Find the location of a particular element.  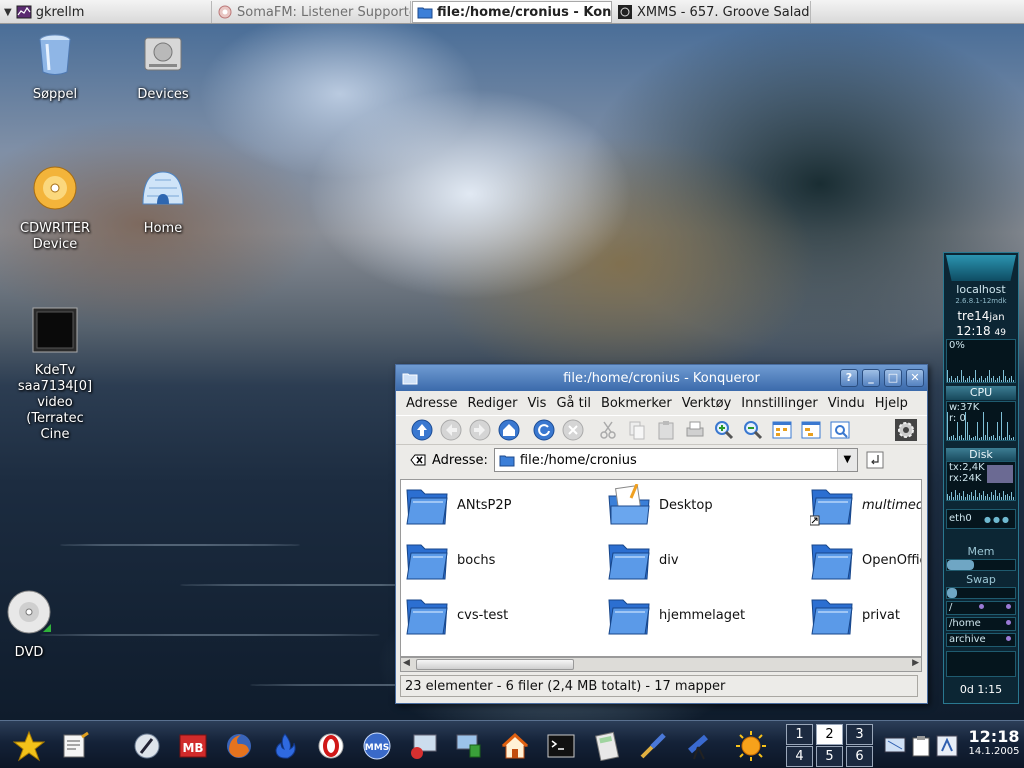

file-item: div is located at coordinates (643, 560).